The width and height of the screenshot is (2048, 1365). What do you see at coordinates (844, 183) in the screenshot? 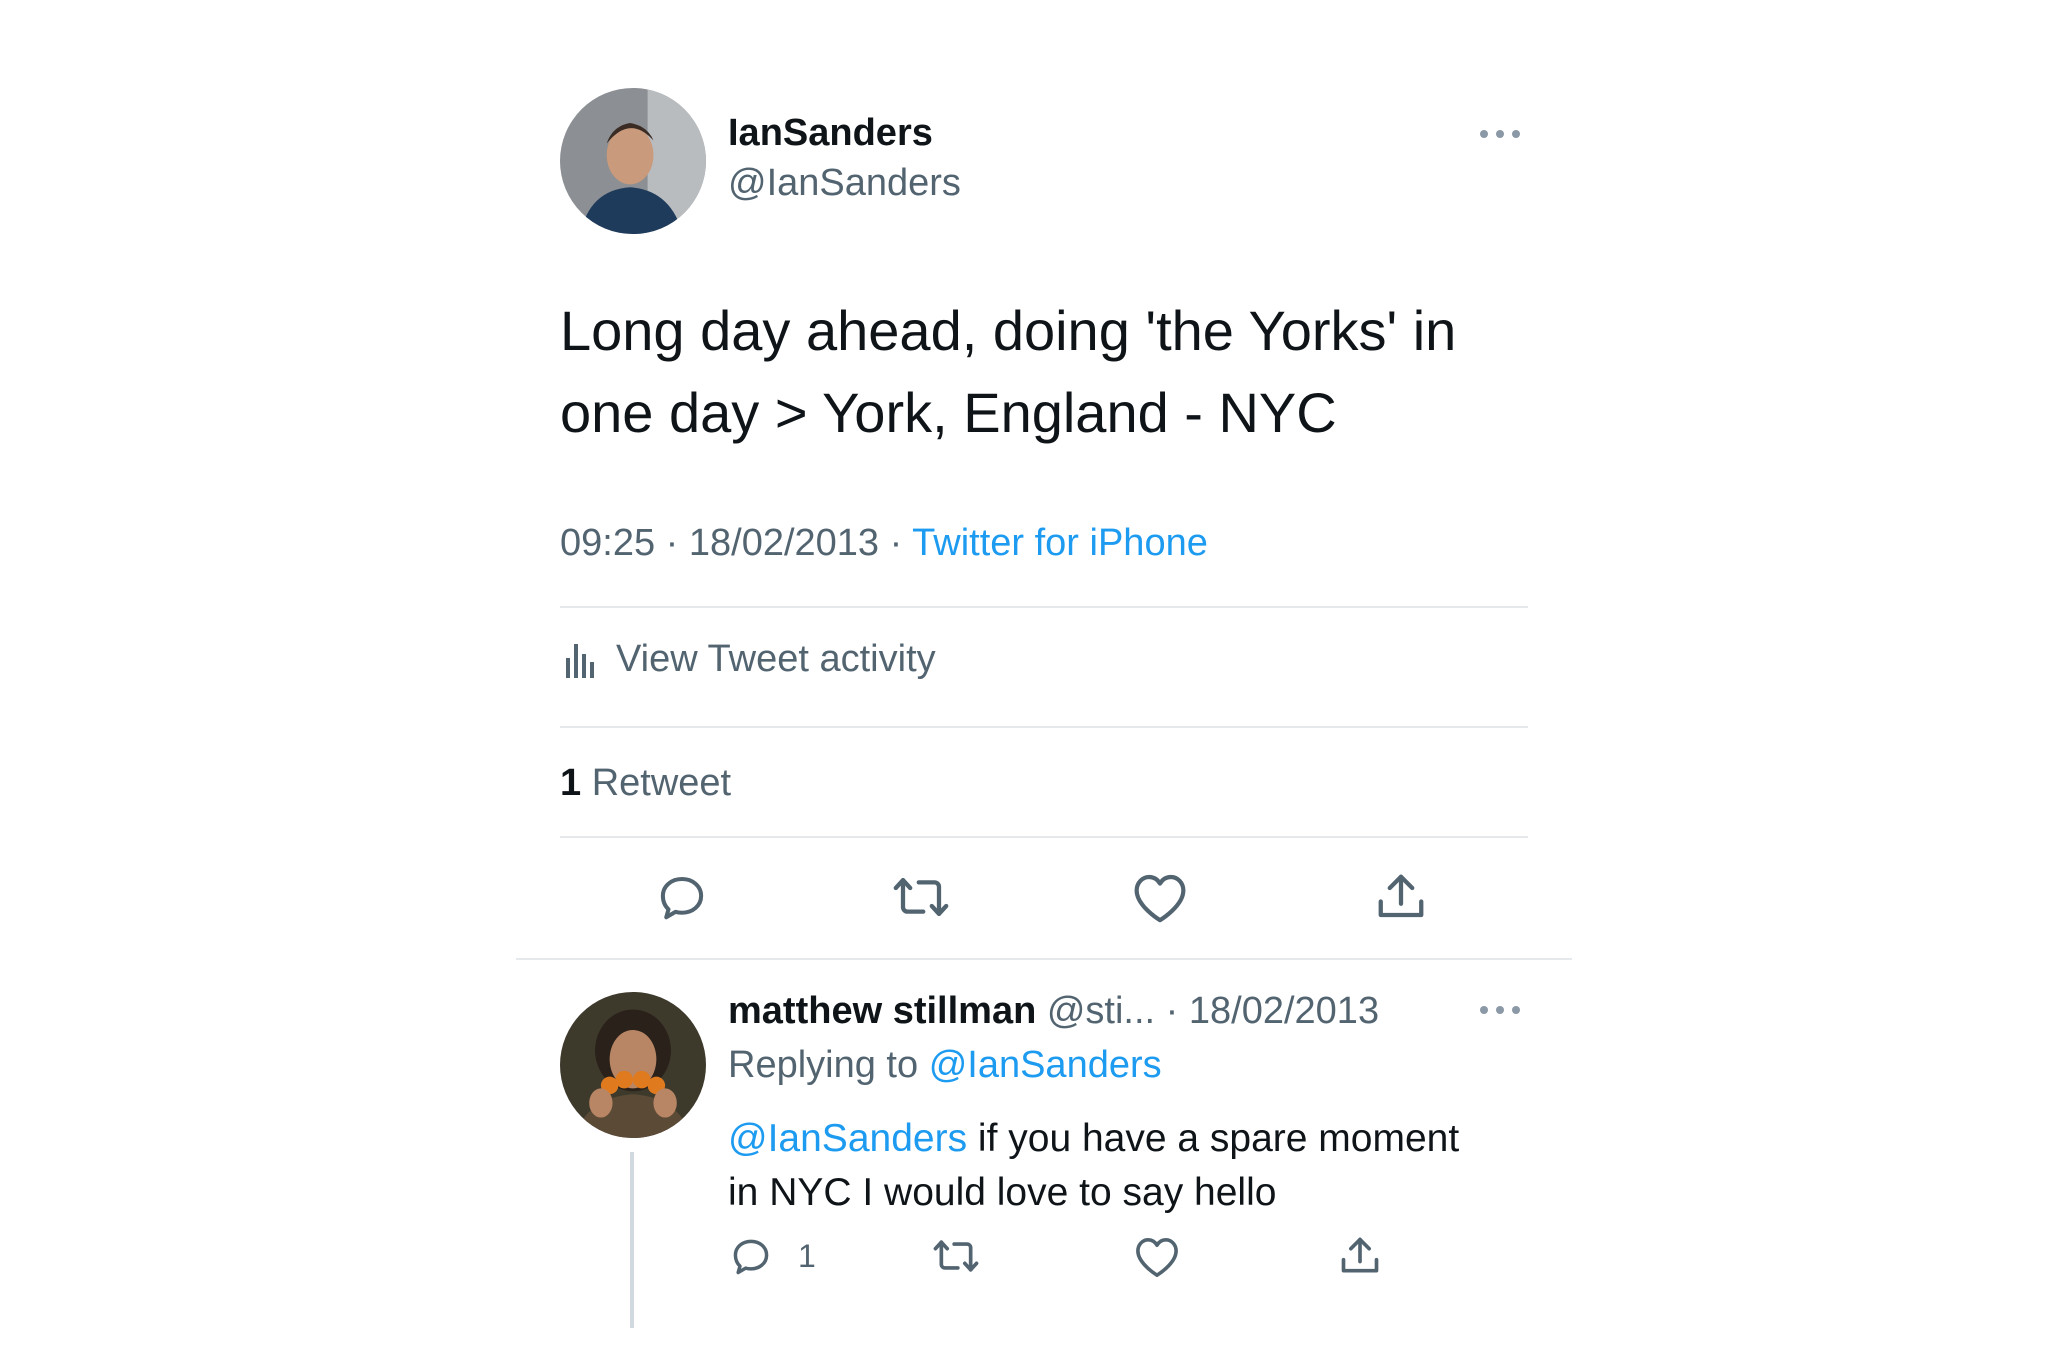
I see `tweet-author-handle: @IanSanders` at bounding box center [844, 183].